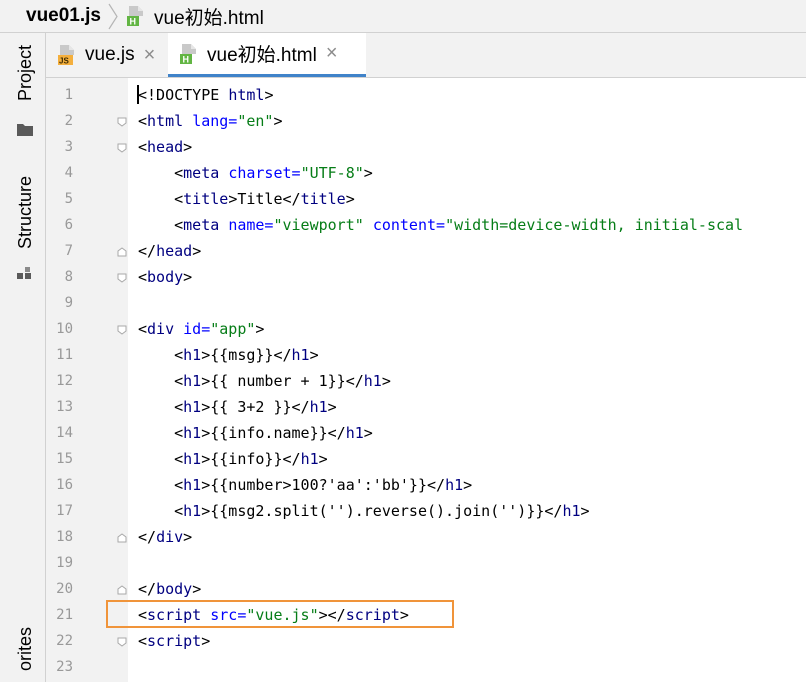 This screenshot has height=682, width=806. What do you see at coordinates (169, 589) in the screenshot?
I see `code-line: </body>` at bounding box center [169, 589].